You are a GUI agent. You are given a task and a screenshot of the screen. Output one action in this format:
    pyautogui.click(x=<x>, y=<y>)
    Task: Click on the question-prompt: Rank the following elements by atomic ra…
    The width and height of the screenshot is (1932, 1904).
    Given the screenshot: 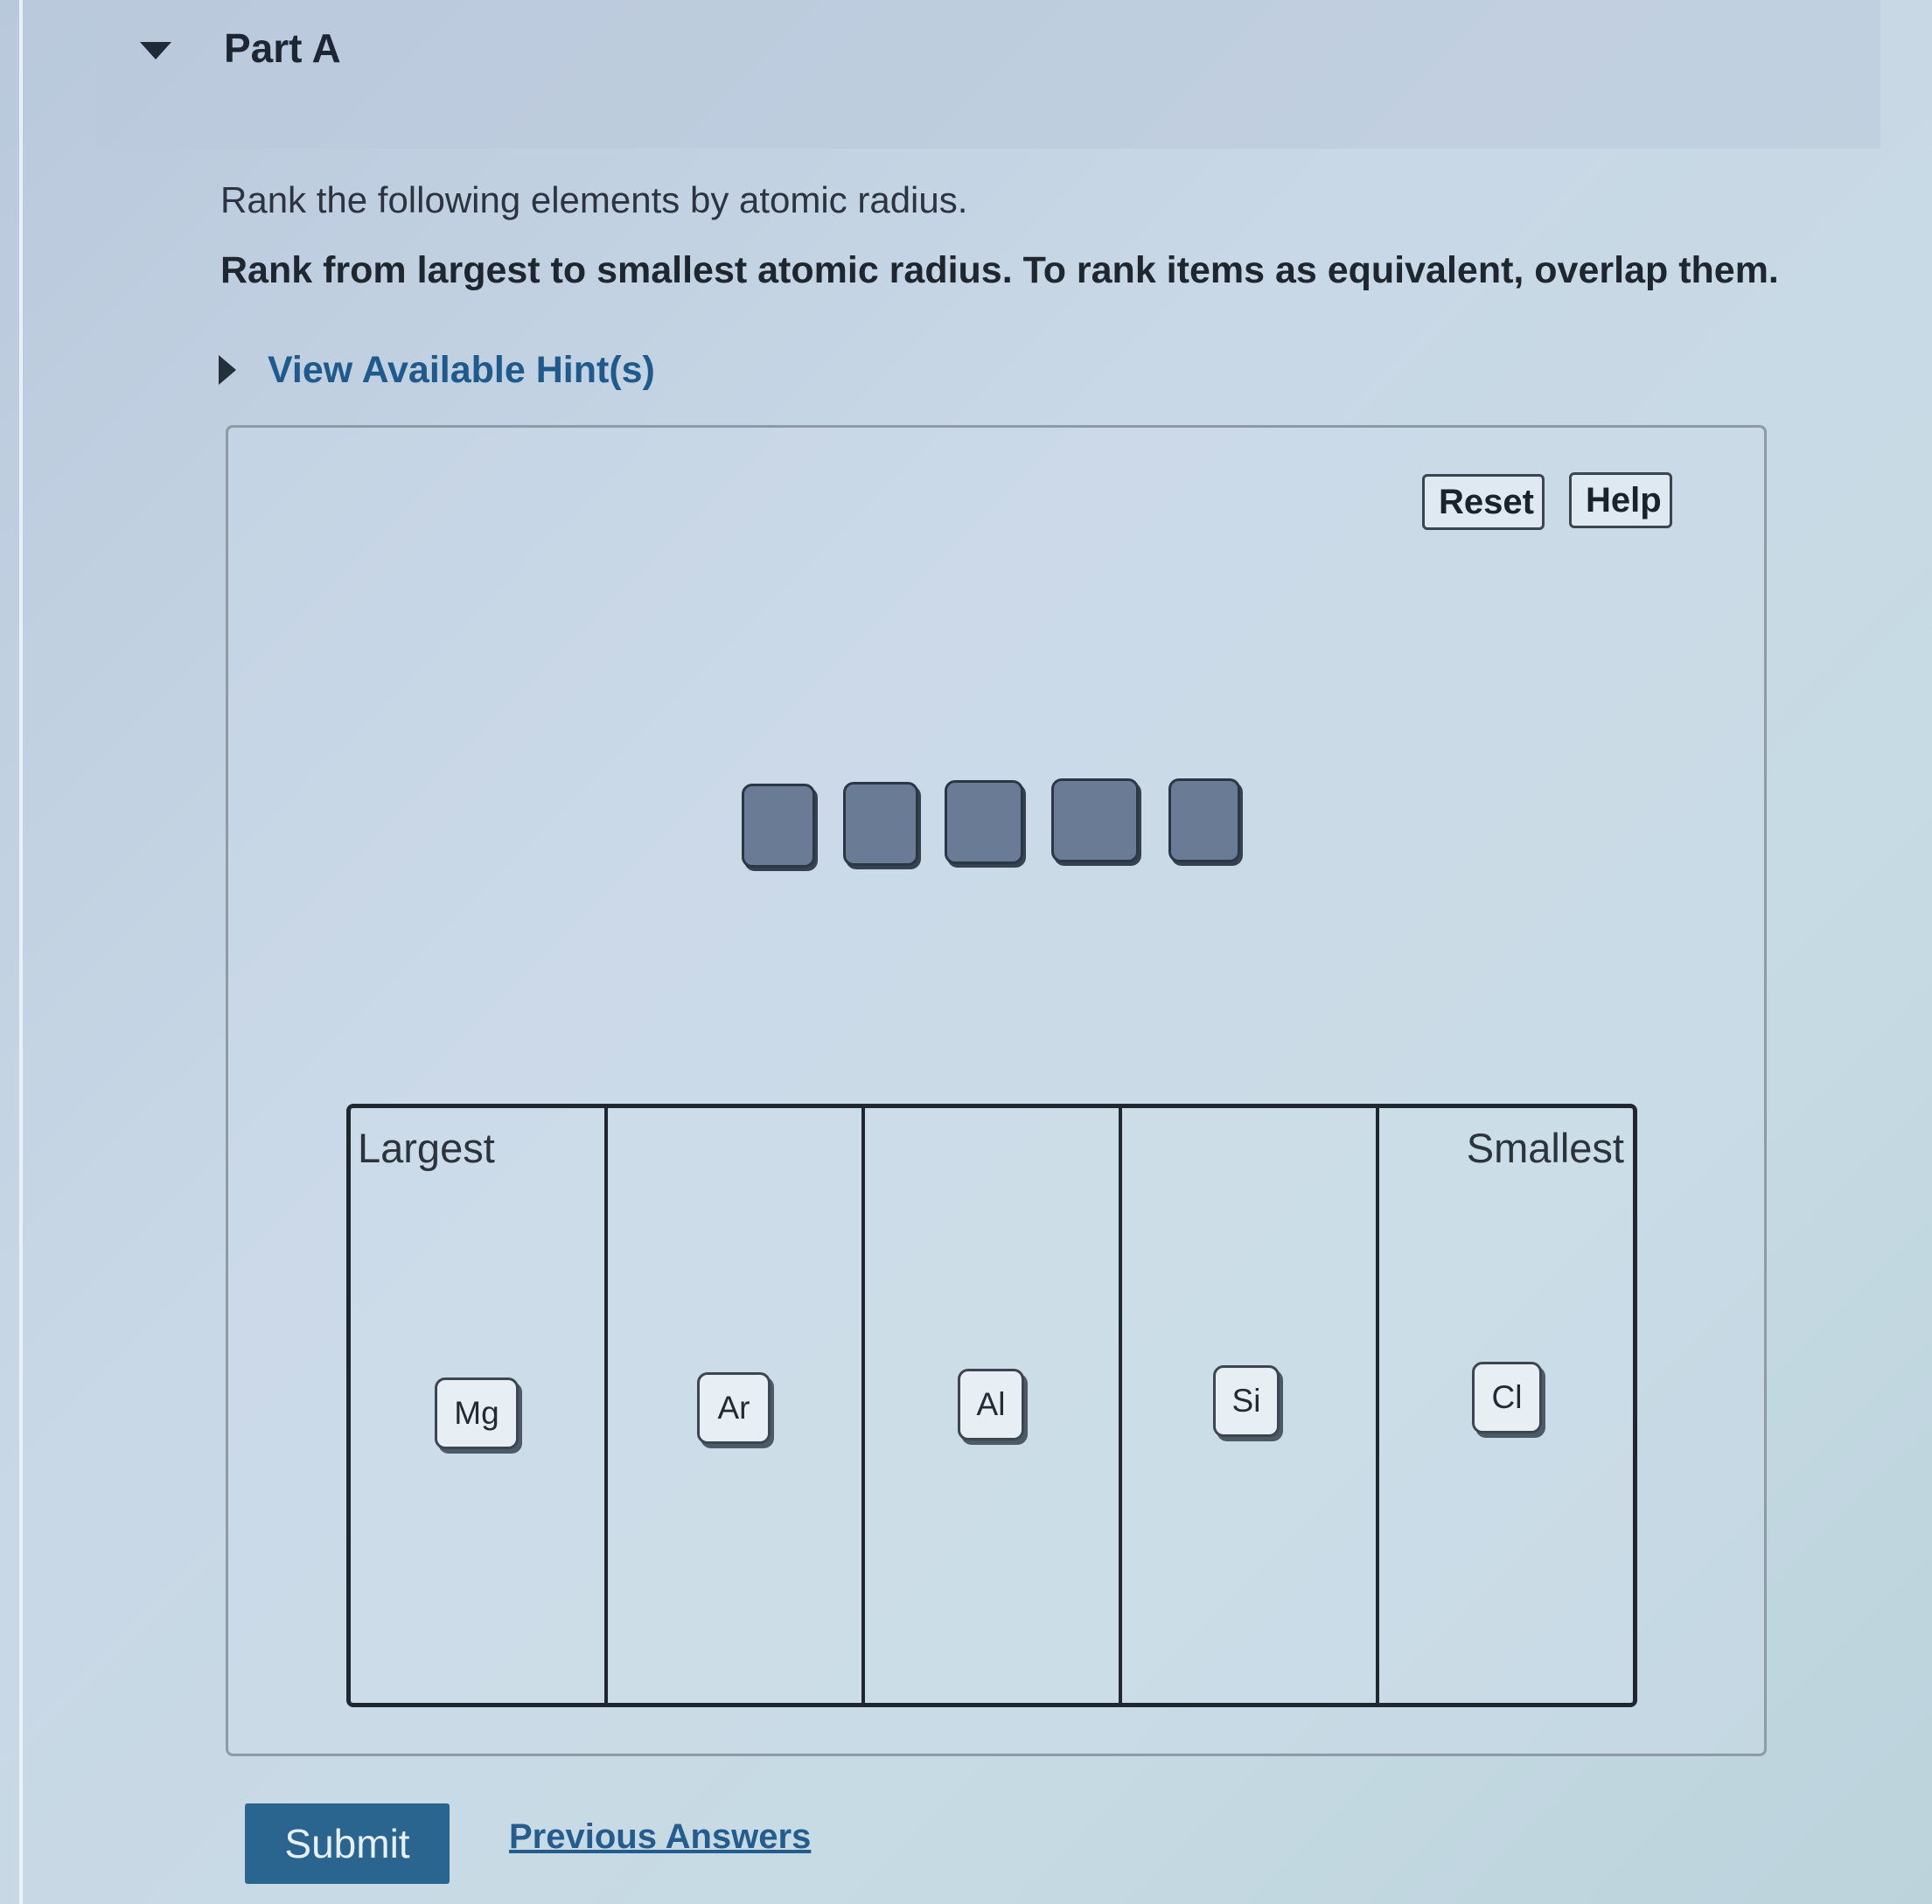 What is the action you would take?
    pyautogui.click(x=594, y=199)
    